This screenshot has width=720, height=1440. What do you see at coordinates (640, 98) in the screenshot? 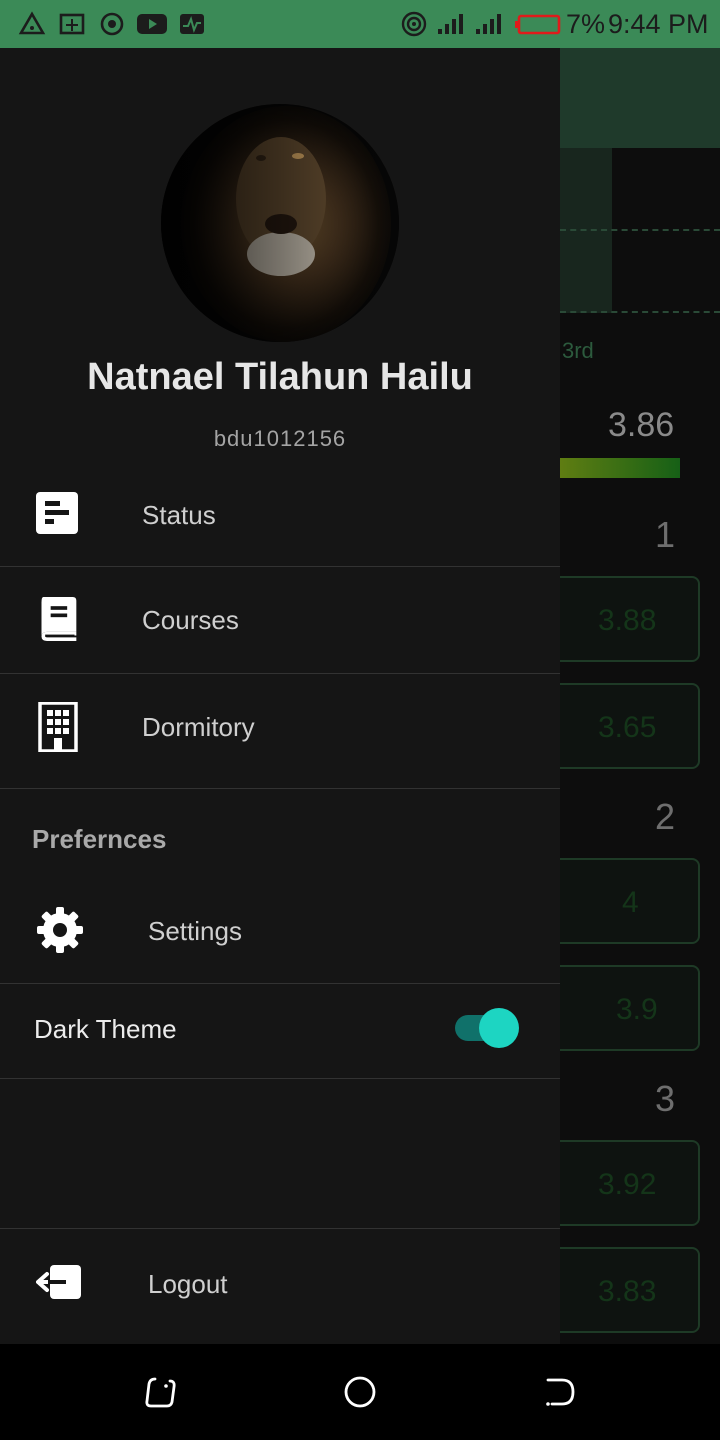
I see `background-app-bar` at bounding box center [640, 98].